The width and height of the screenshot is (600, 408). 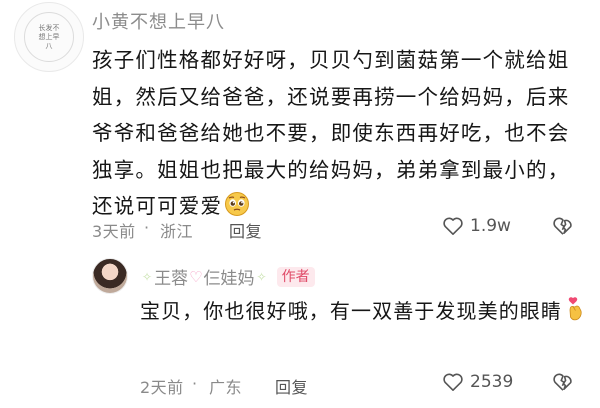 What do you see at coordinates (114, 231) in the screenshot?
I see `comment-time: 3天前` at bounding box center [114, 231].